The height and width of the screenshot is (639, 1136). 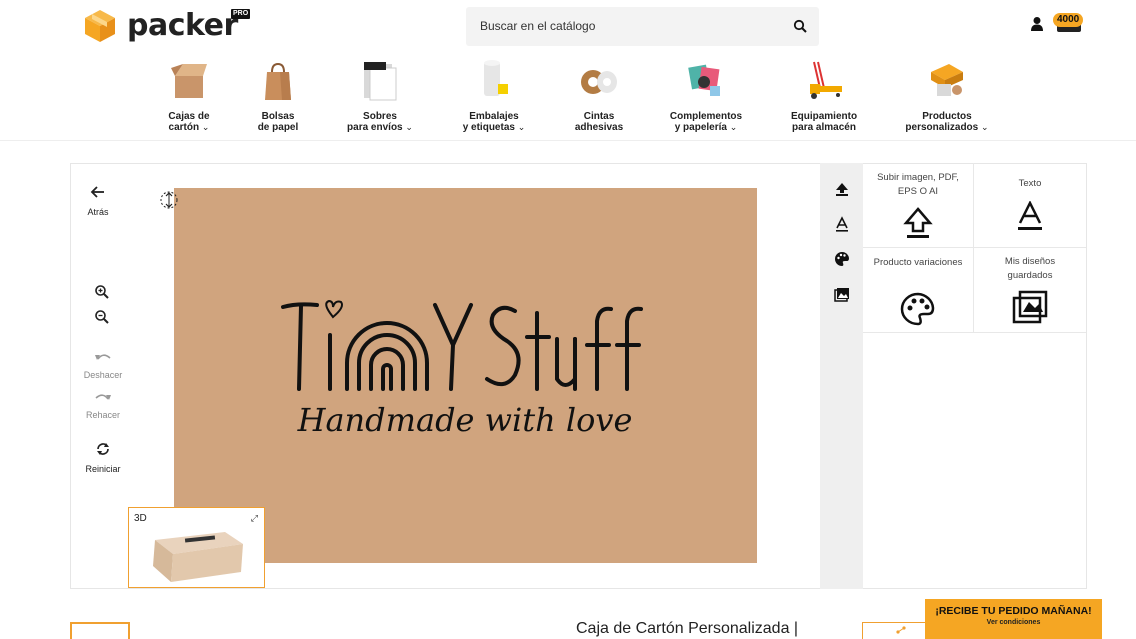 I want to click on saved-designs-option: Mis diseños guardados, so click(x=1030, y=290).